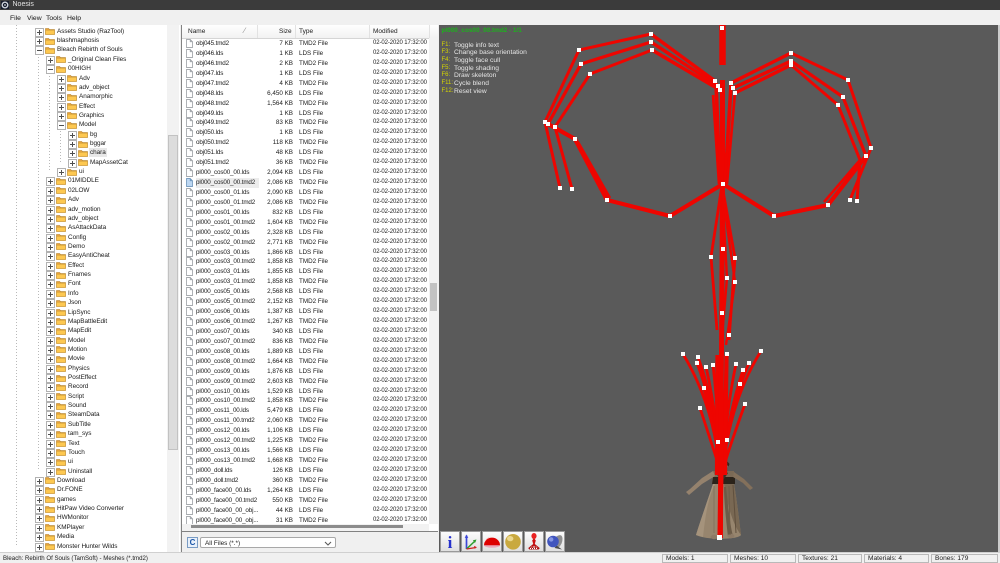 This screenshot has height=563, width=1000. Describe the element at coordinates (450, 542) in the screenshot. I see `svg-text: i` at that location.